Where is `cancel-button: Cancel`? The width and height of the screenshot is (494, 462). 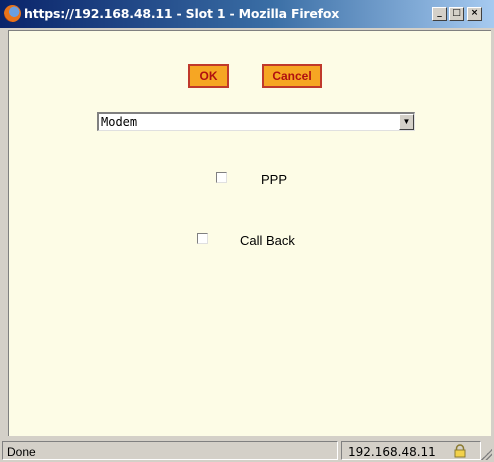 cancel-button: Cancel is located at coordinates (292, 76).